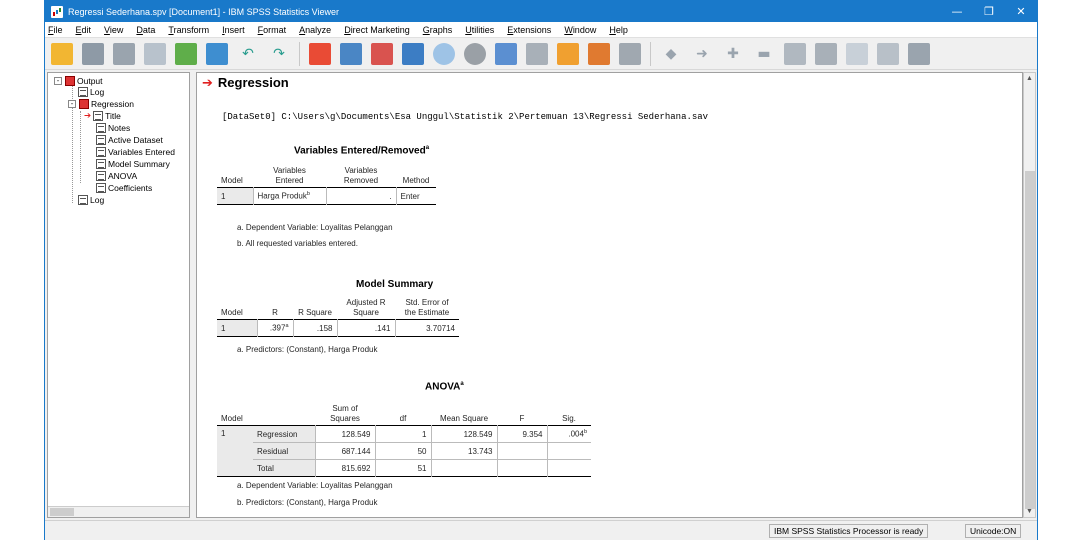  I want to click on collapse-icon: ➜, so click(702, 54).